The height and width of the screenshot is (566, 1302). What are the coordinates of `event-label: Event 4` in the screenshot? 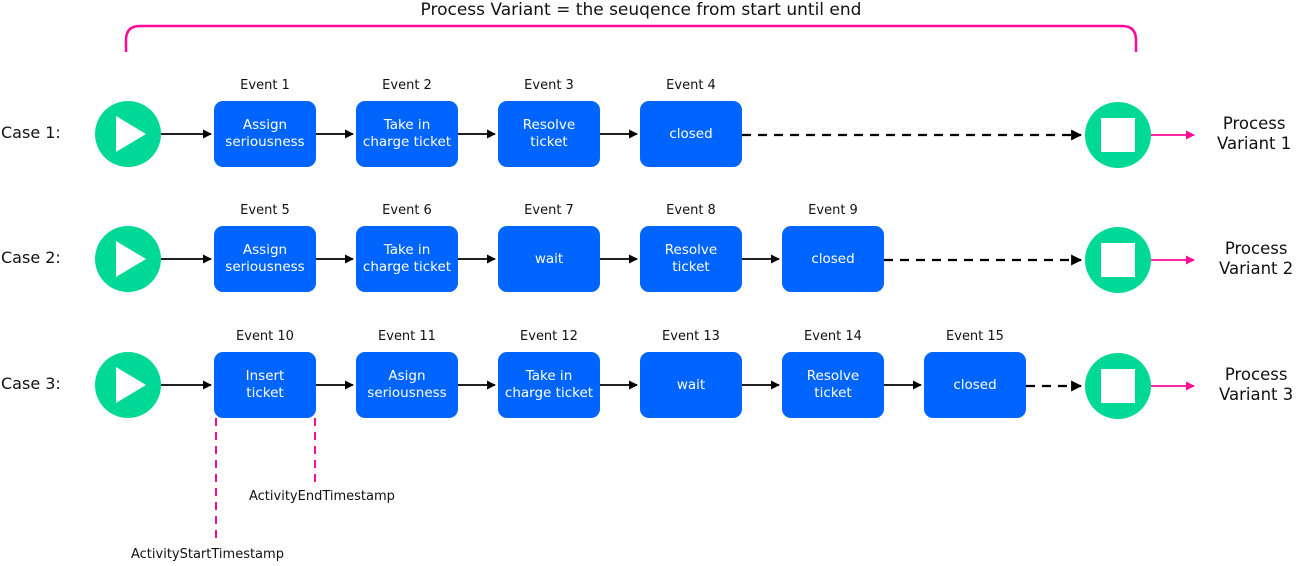 It's located at (691, 85).